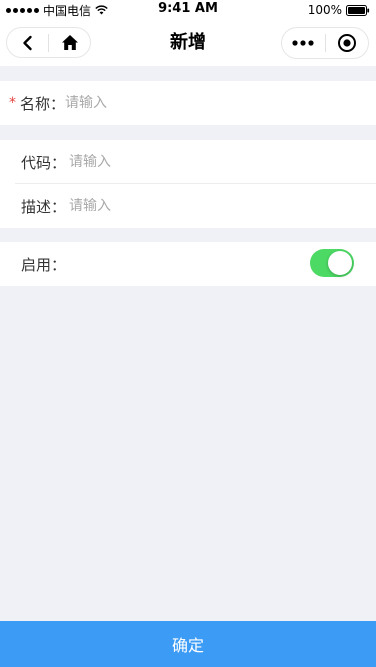 The width and height of the screenshot is (376, 667). I want to click on name-row: * 名称：, so click(188, 103).